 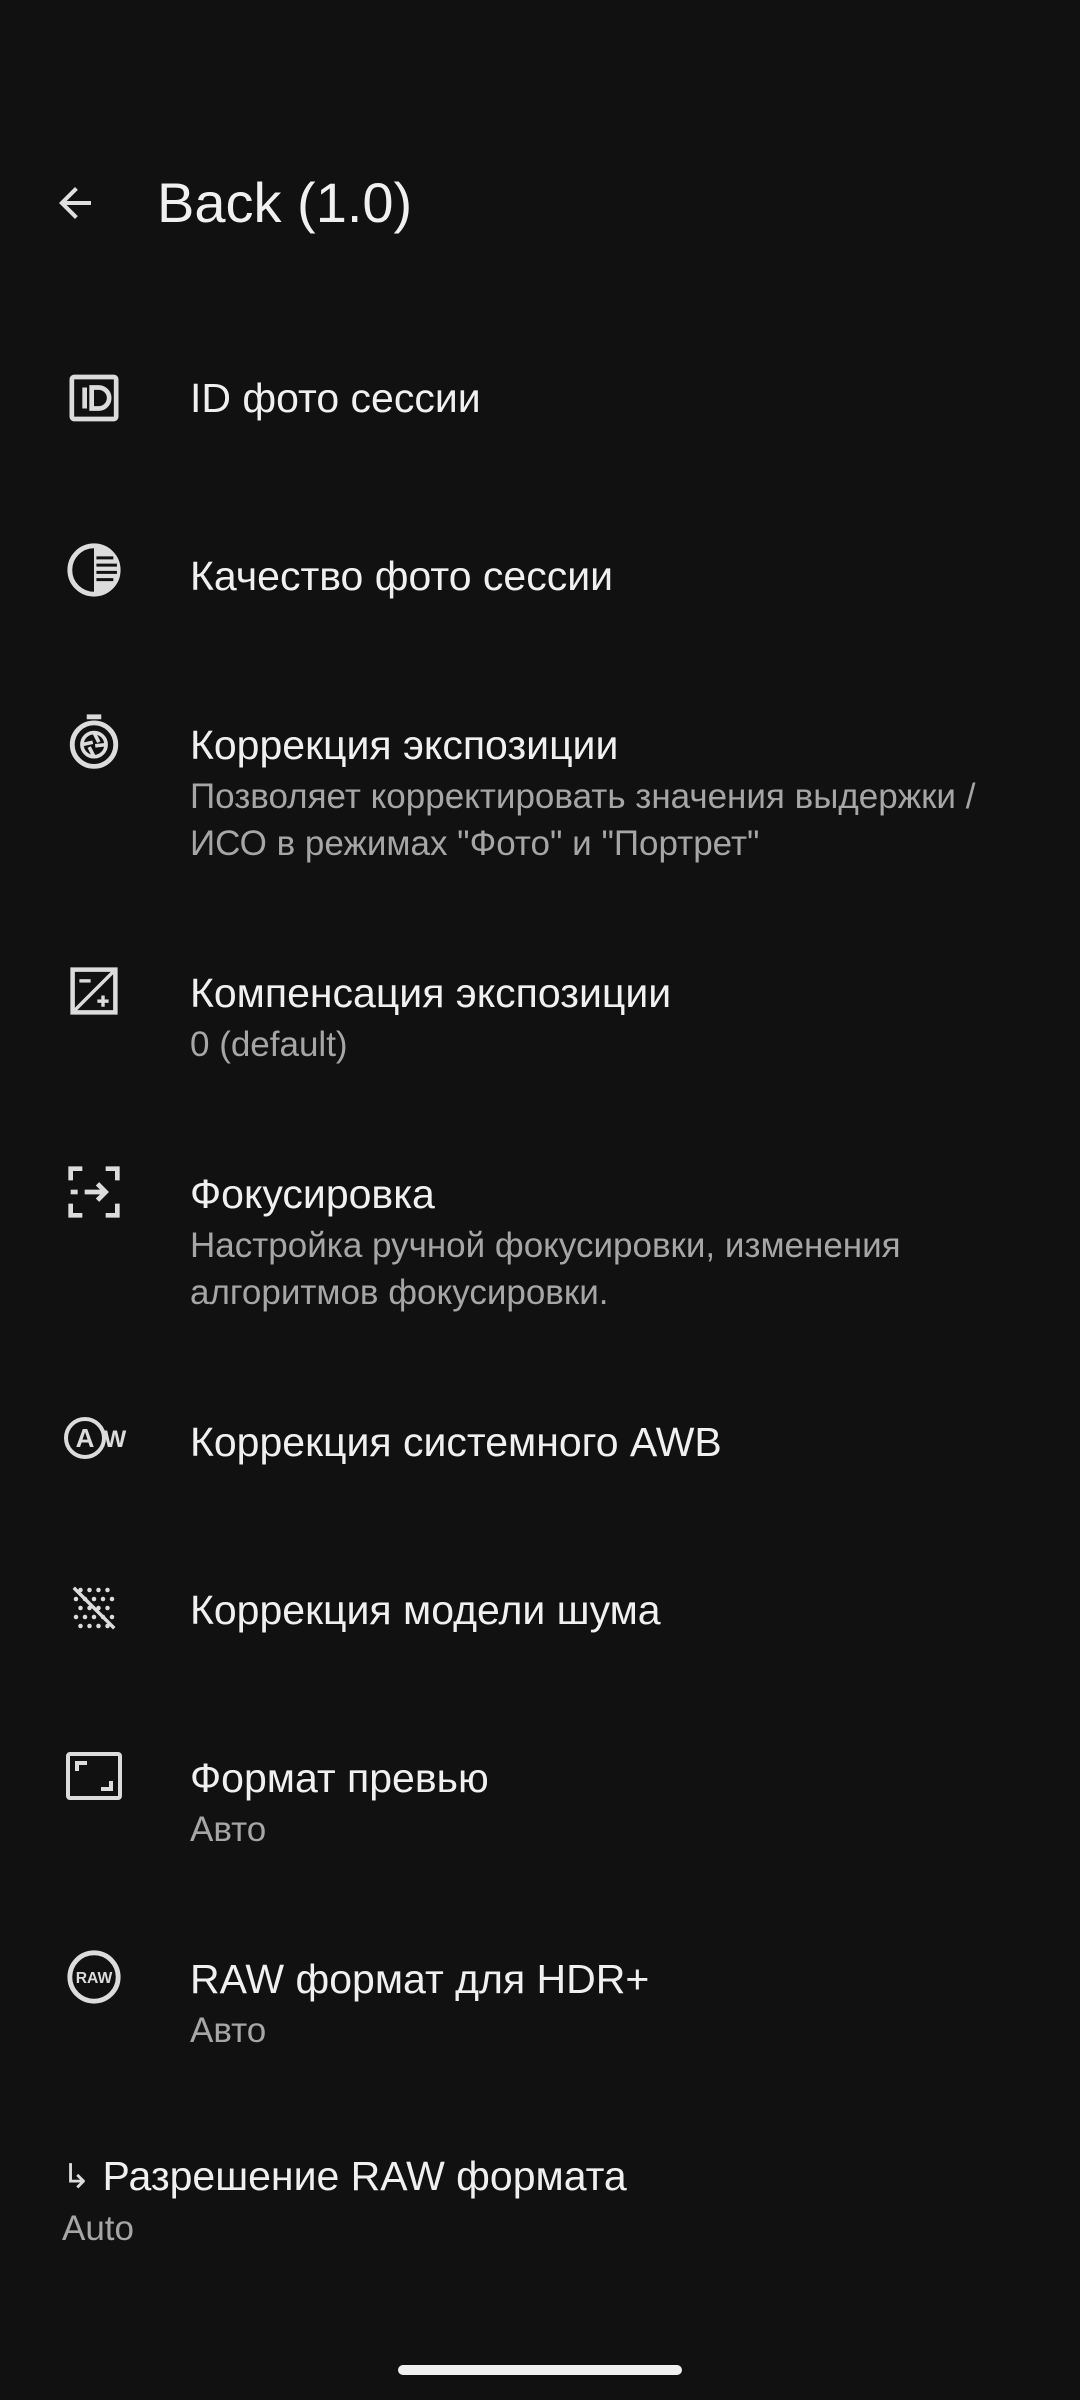 What do you see at coordinates (339, 1778) in the screenshot?
I see `setting-label: Формат превью` at bounding box center [339, 1778].